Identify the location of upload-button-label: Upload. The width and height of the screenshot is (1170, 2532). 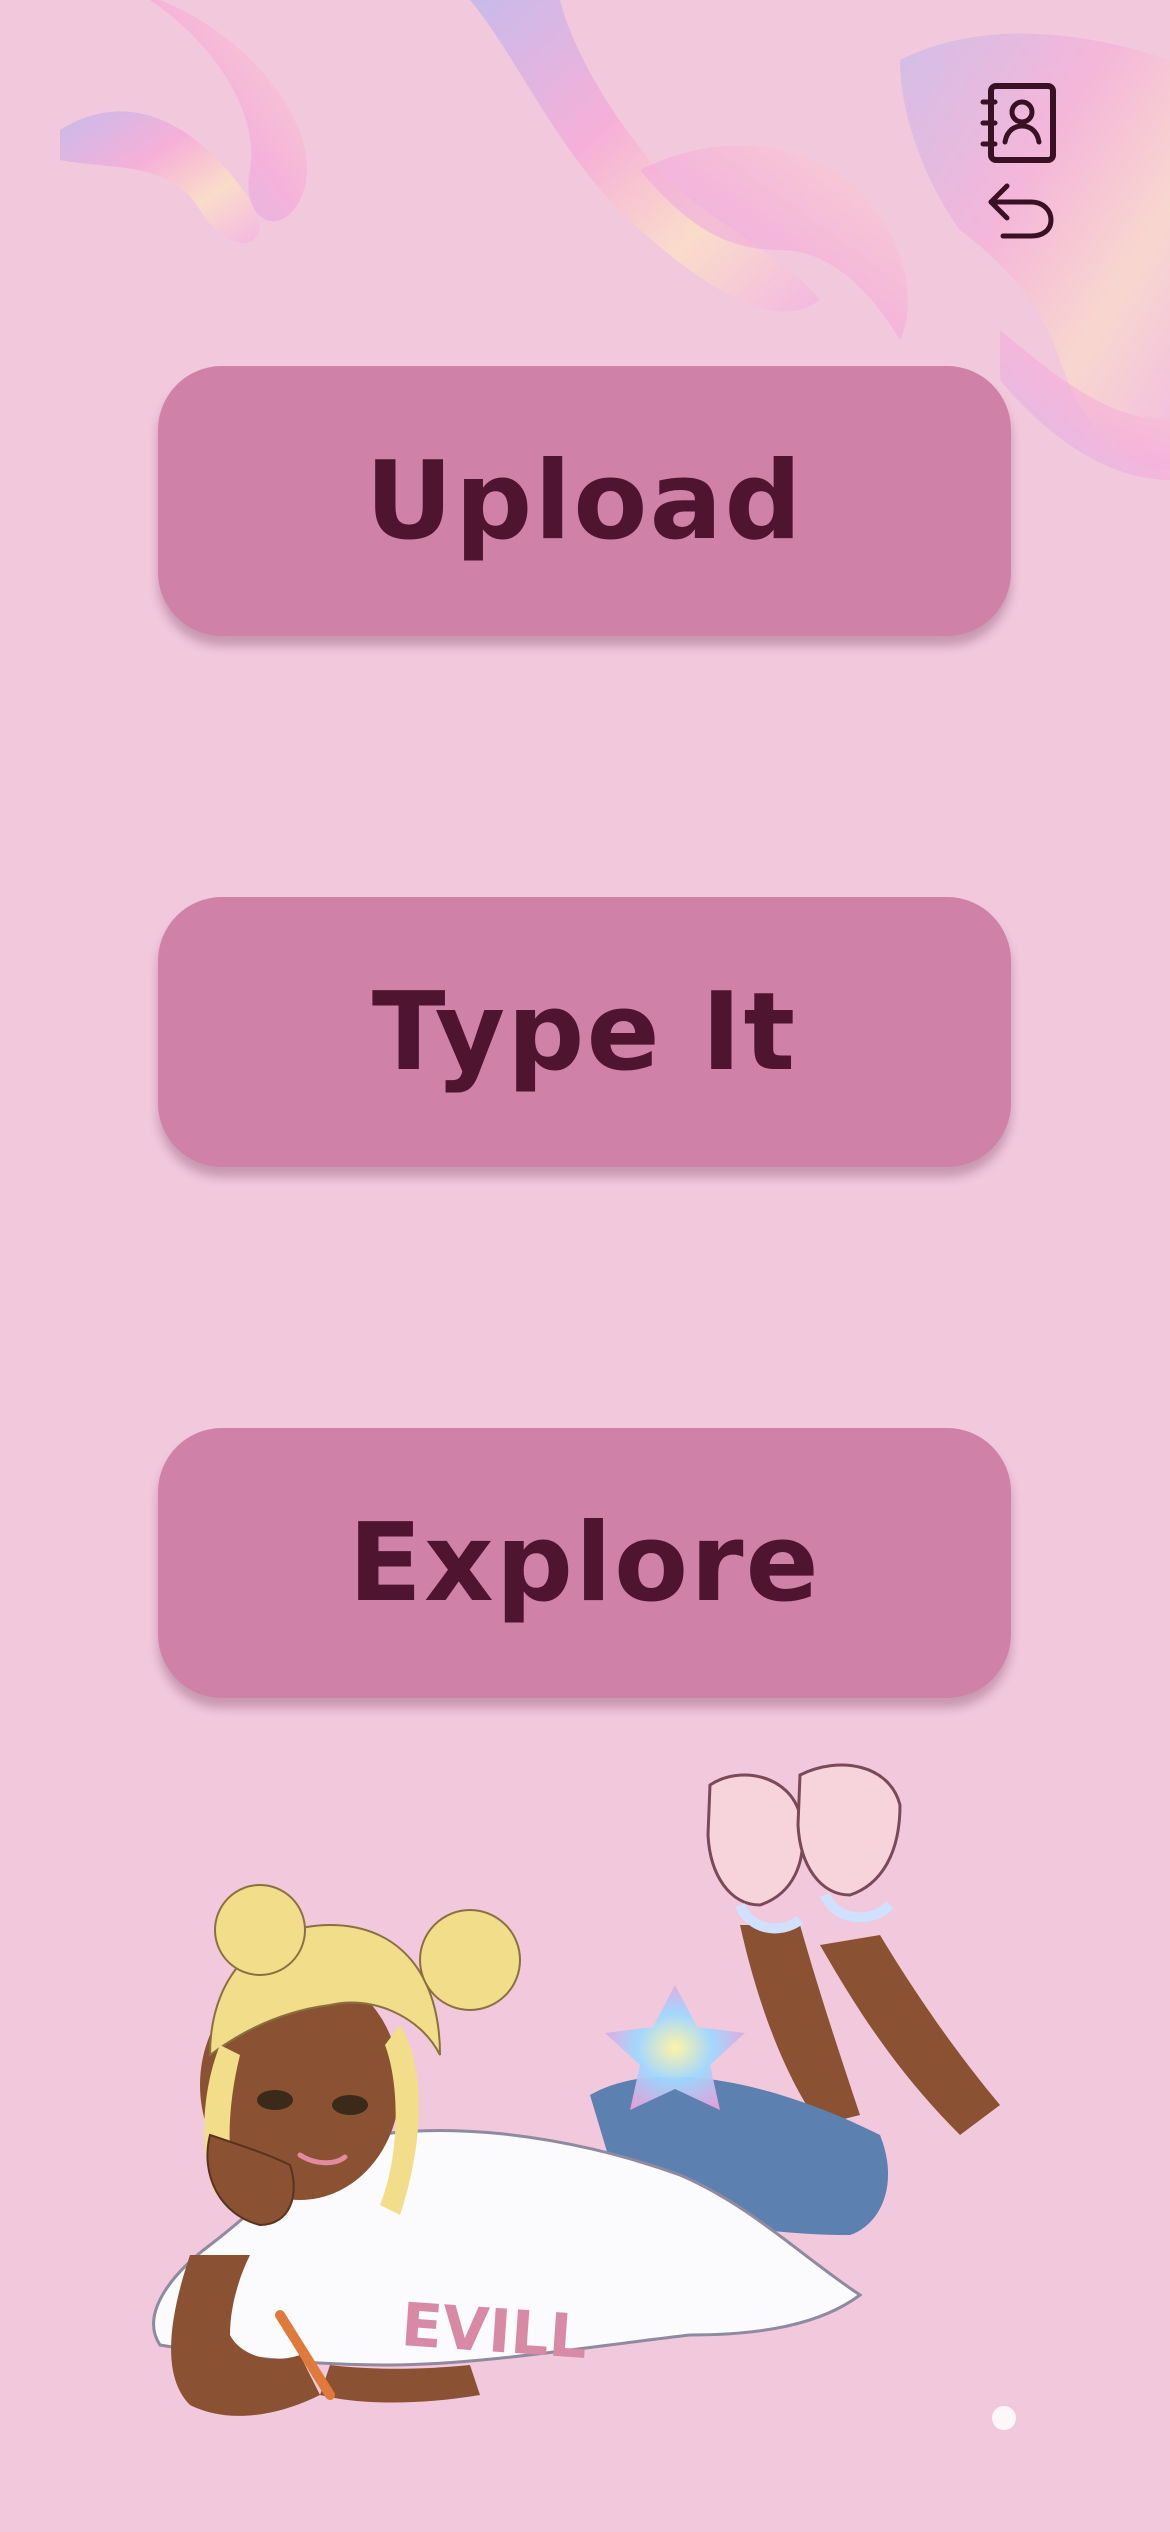
(584, 501).